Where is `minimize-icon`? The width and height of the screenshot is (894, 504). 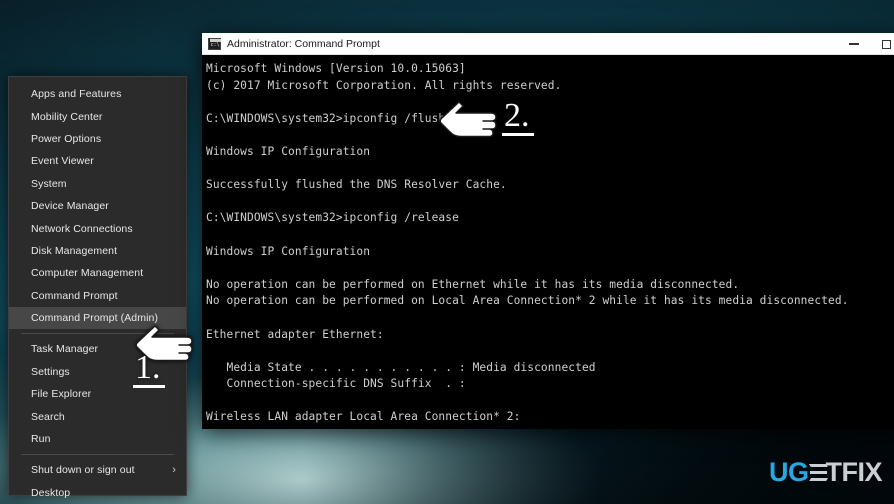 minimize-icon is located at coordinates (854, 44).